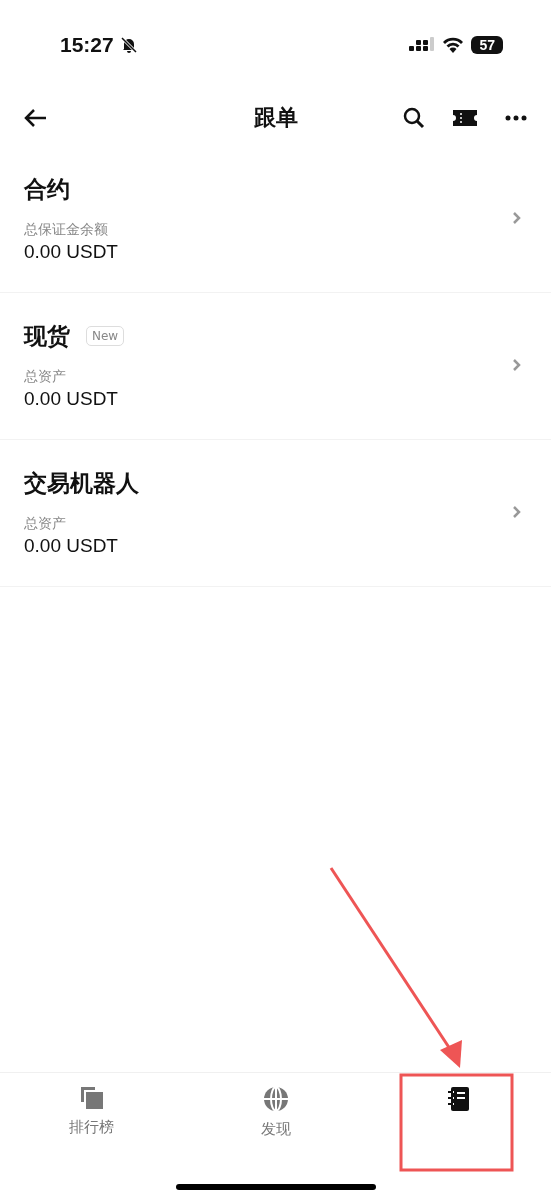  What do you see at coordinates (275, 366) in the screenshot?
I see `account-card: 现货 New 总资产 0.00 USDT` at bounding box center [275, 366].